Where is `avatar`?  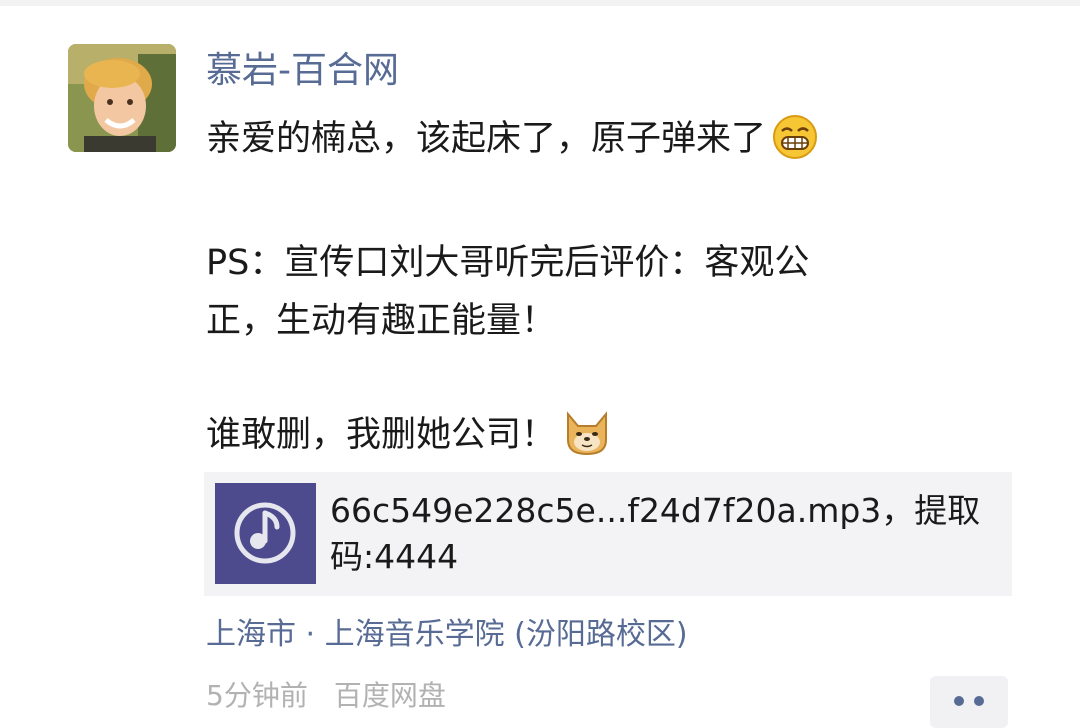
avatar is located at coordinates (122, 98).